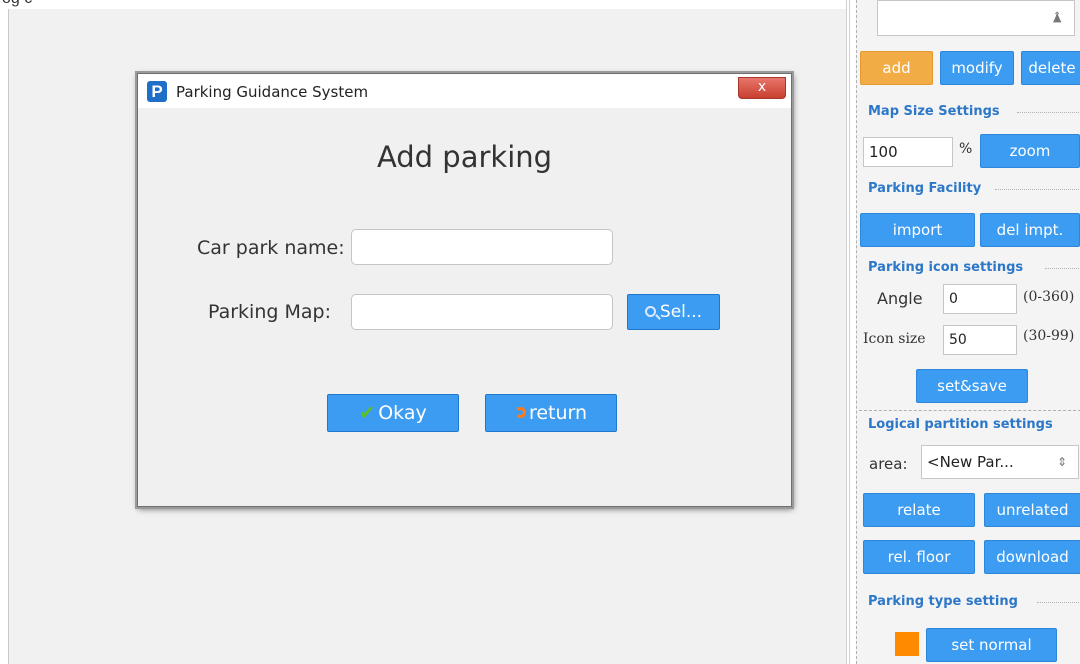  I want to click on download-button: download, so click(1032, 557).